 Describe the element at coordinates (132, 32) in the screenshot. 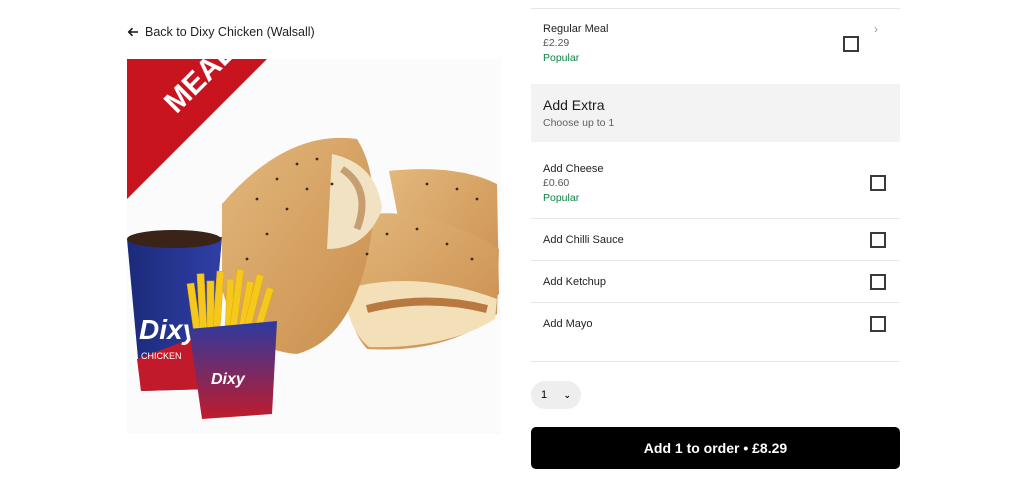

I see `arrow-left-icon` at that location.